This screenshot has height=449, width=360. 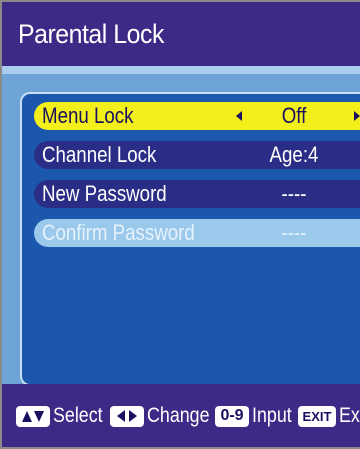 What do you see at coordinates (317, 416) in the screenshot?
I see `exit-key-badge: EXIT` at bounding box center [317, 416].